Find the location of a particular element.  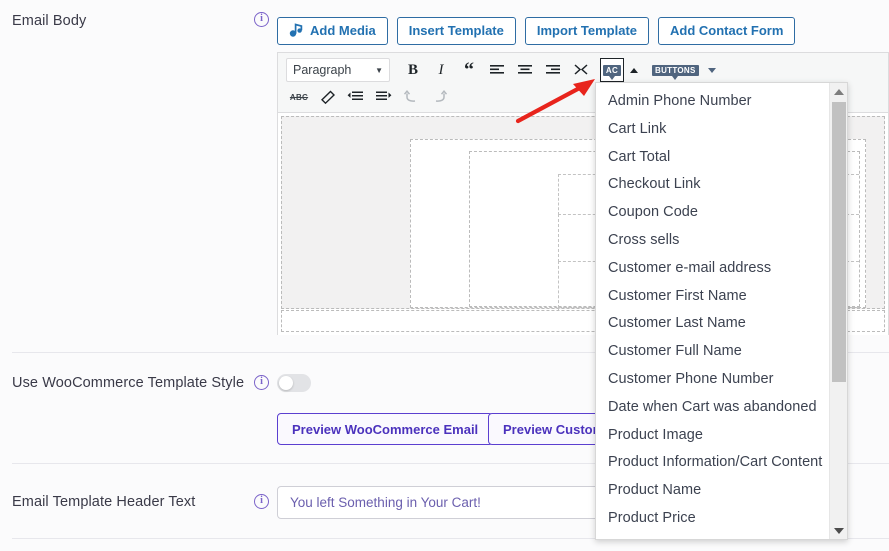

ac-badge-icon: AC is located at coordinates (612, 72).